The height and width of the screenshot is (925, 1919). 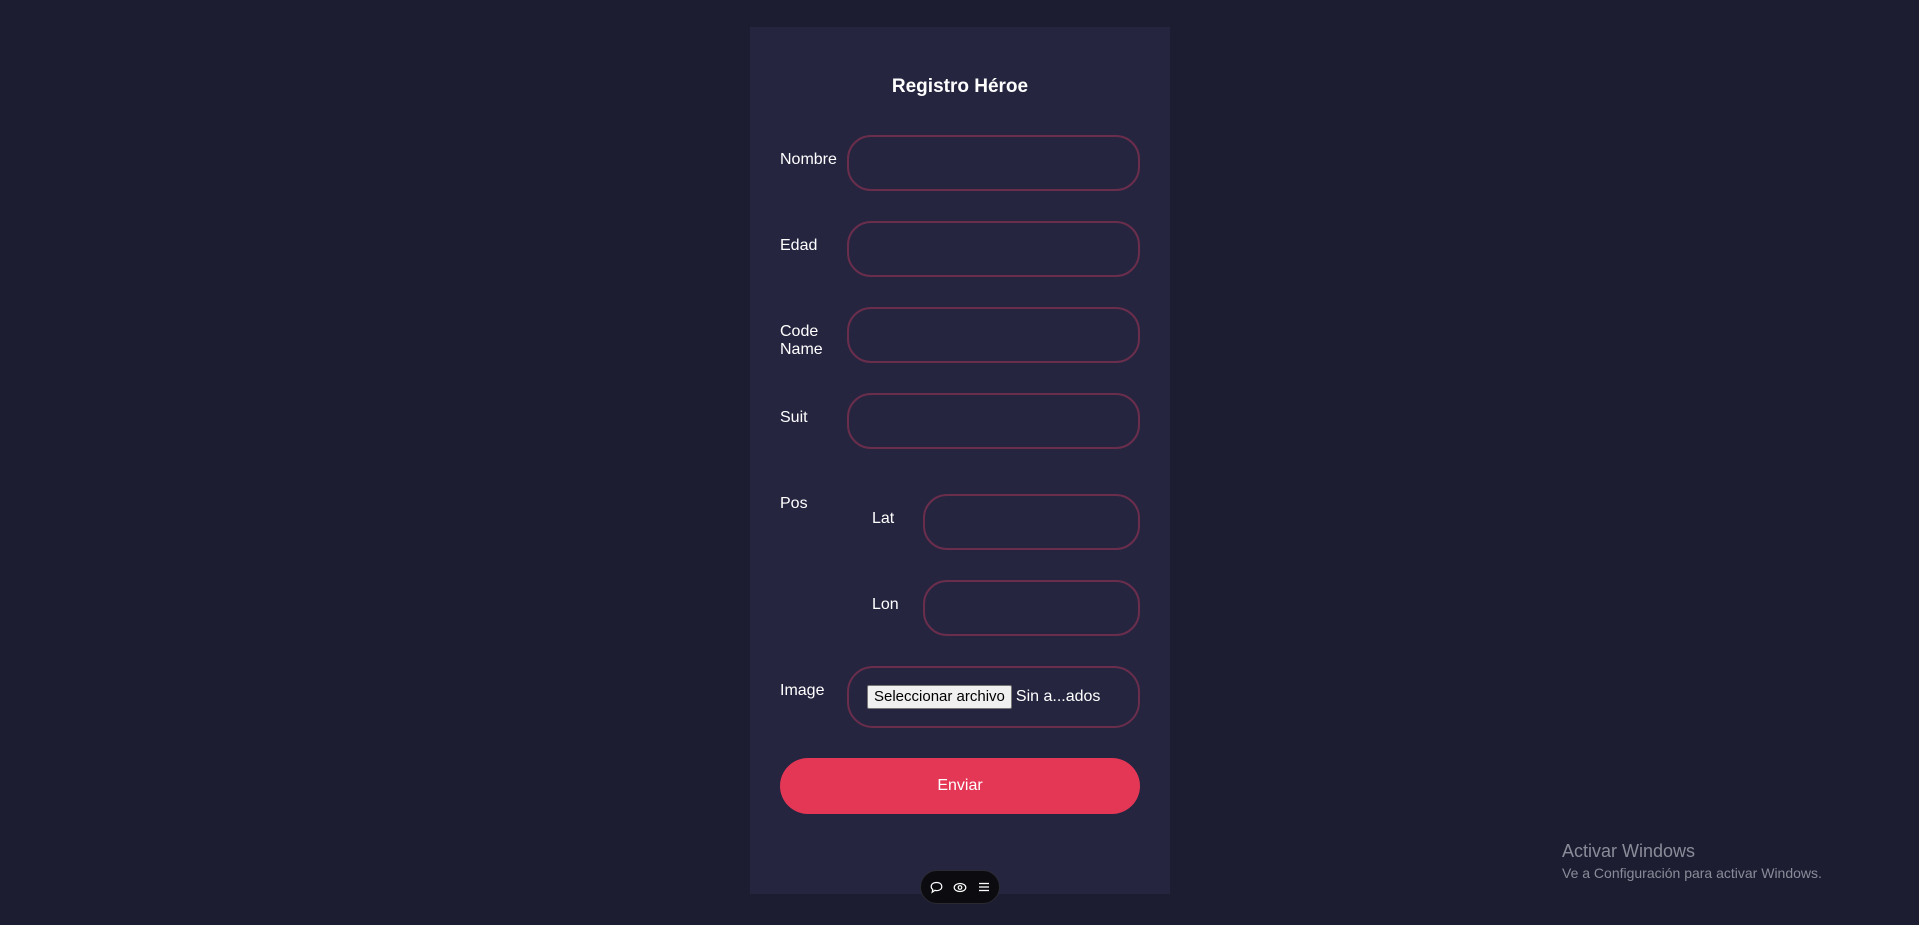 What do you see at coordinates (883, 518) in the screenshot?
I see `lat-label: Lat` at bounding box center [883, 518].